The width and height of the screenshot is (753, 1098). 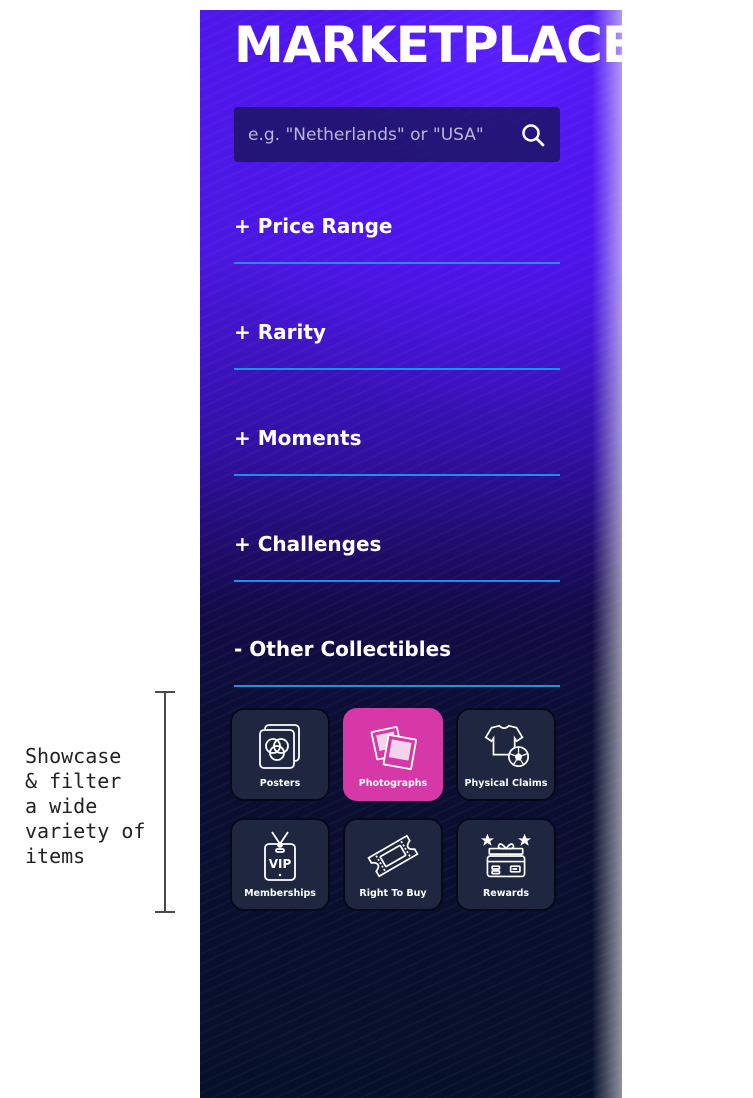 I want to click on filter-other-collectibles: - Other Collectibles, so click(x=397, y=662).